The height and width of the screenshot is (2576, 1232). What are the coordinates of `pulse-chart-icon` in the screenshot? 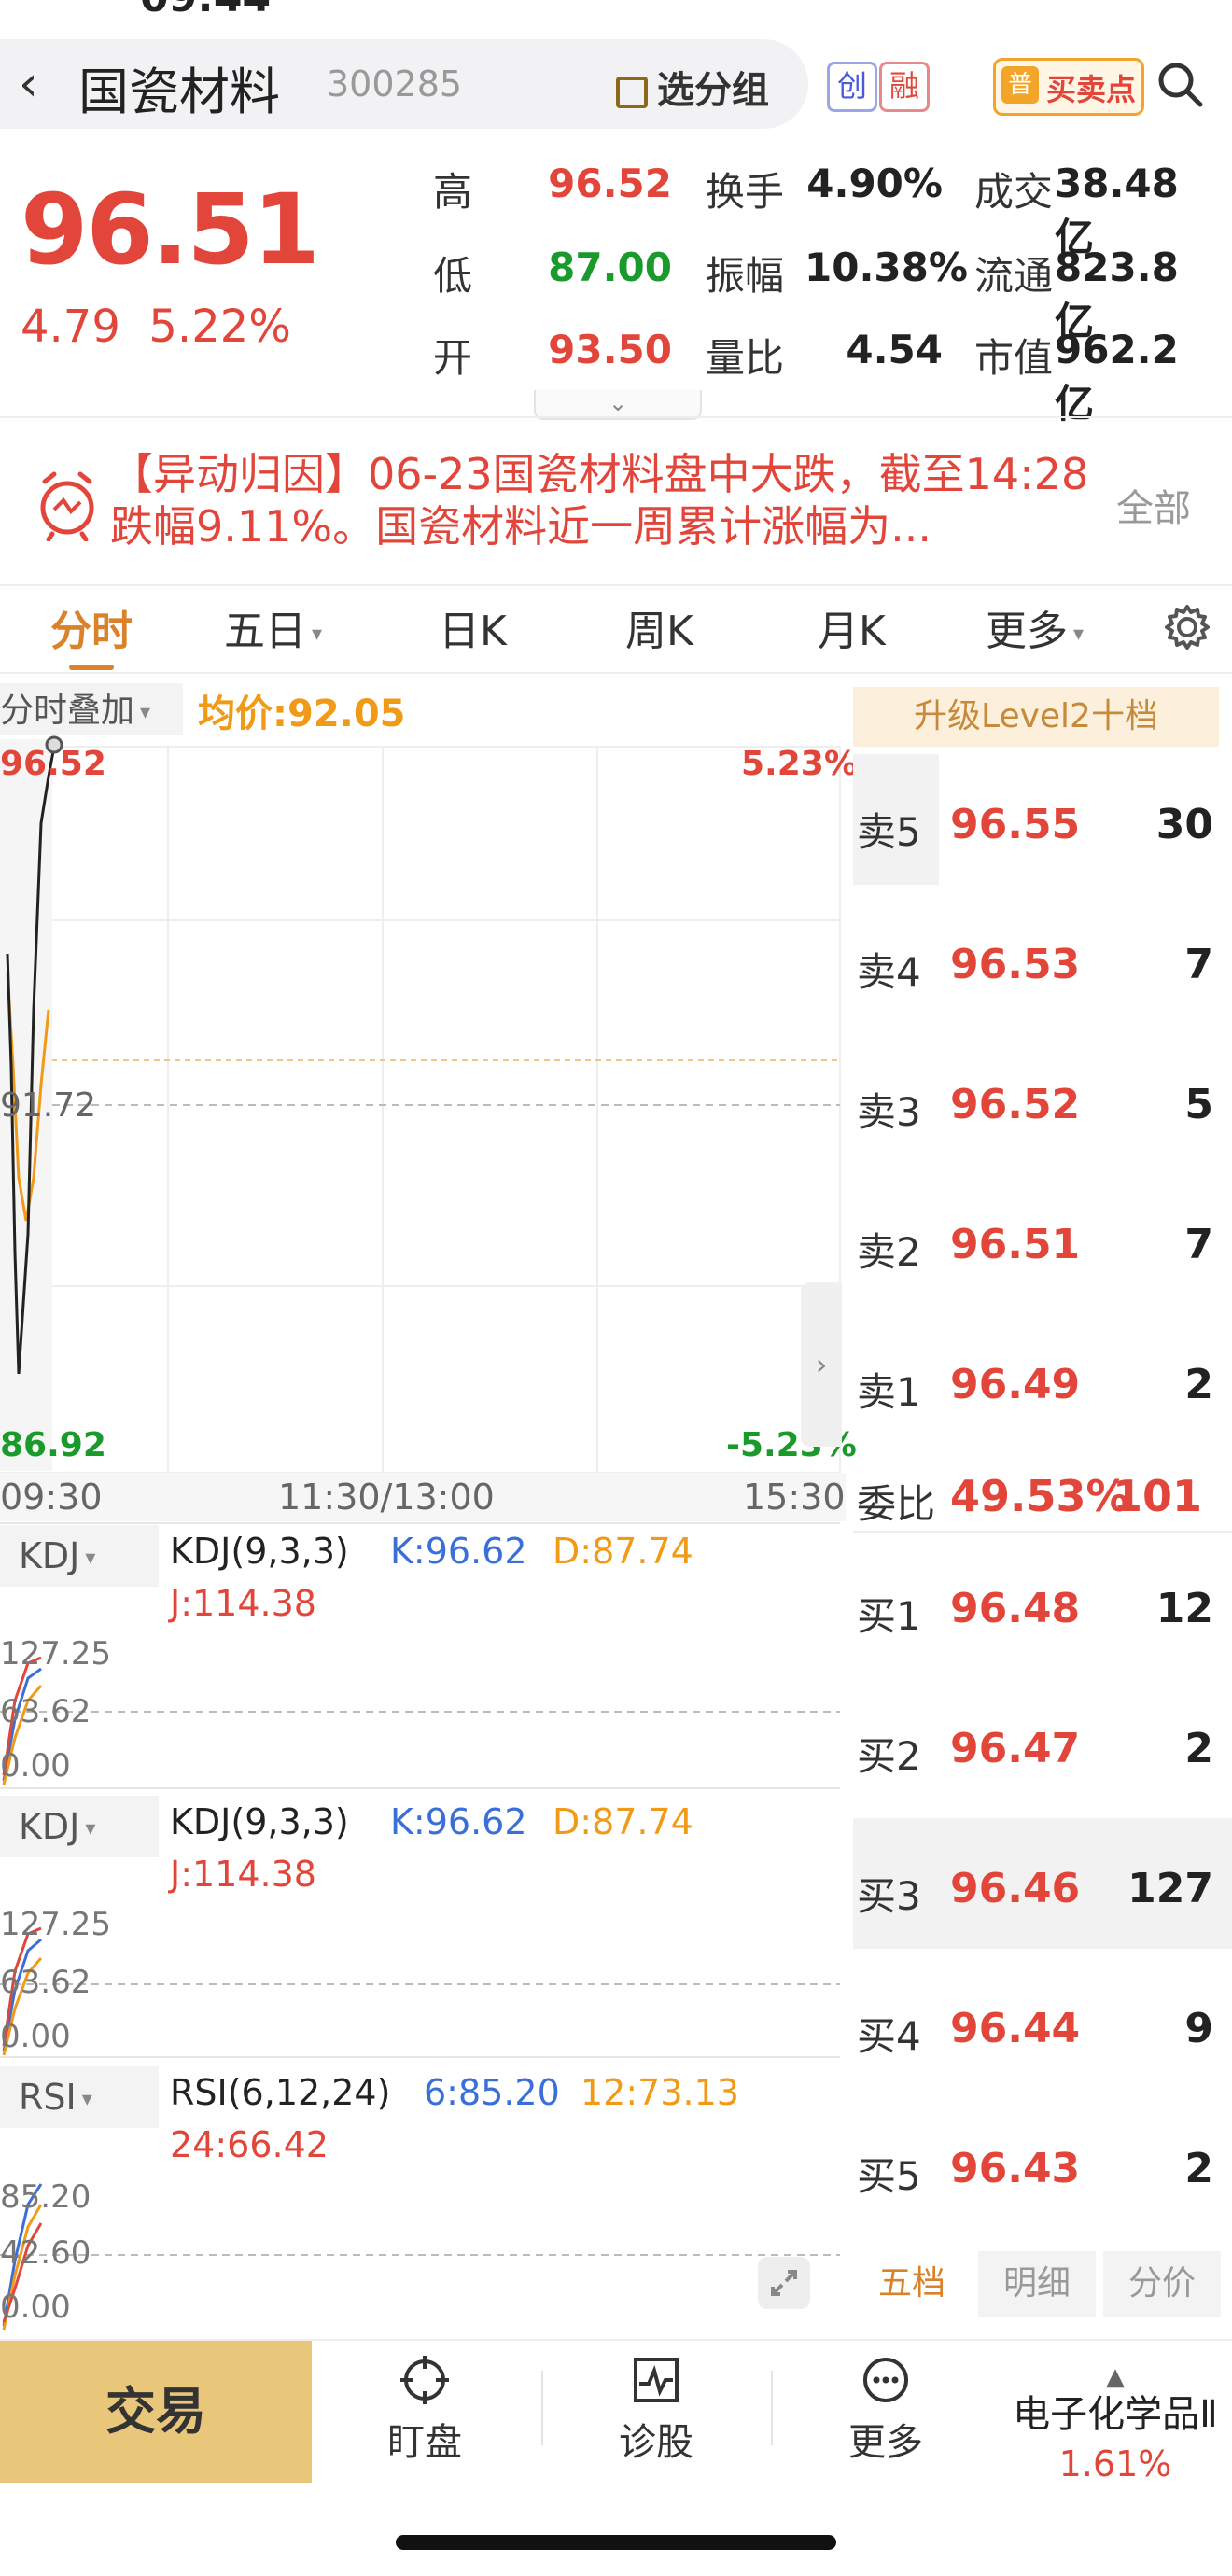 It's located at (656, 2380).